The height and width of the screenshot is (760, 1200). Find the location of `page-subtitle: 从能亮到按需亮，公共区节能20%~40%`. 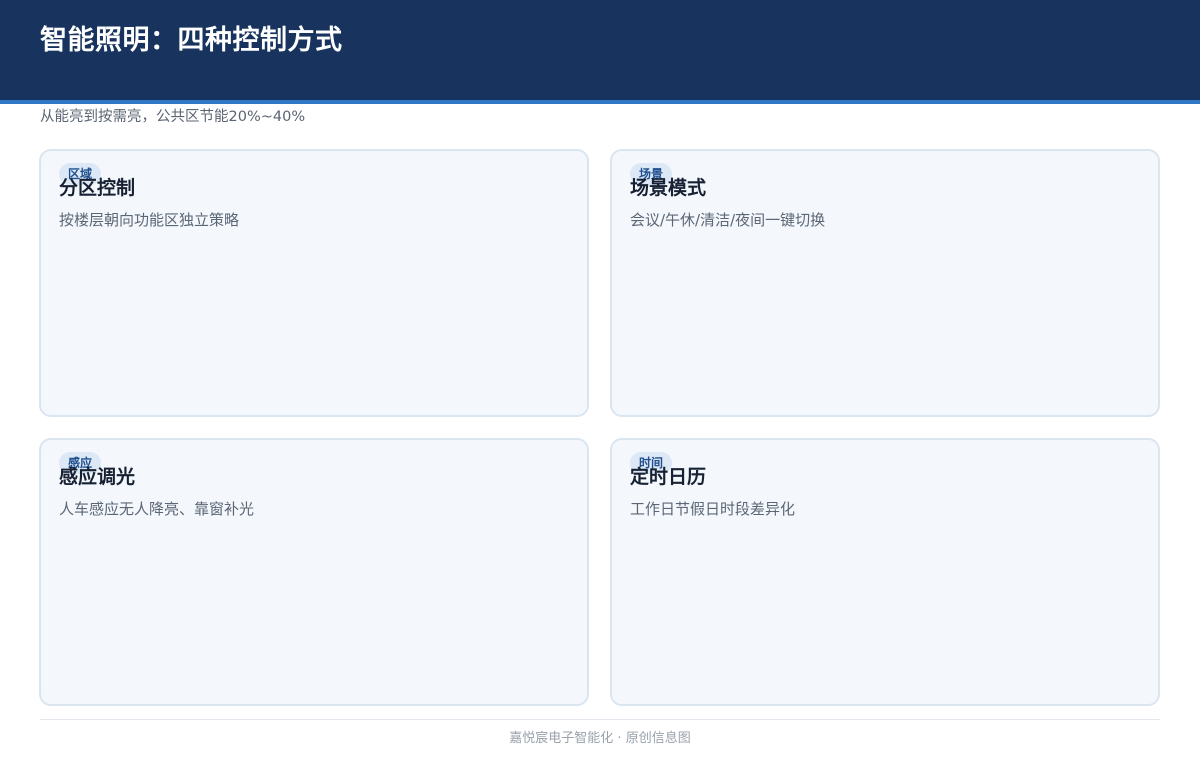

page-subtitle: 从能亮到按需亮，公共区节能20%~40% is located at coordinates (173, 117).